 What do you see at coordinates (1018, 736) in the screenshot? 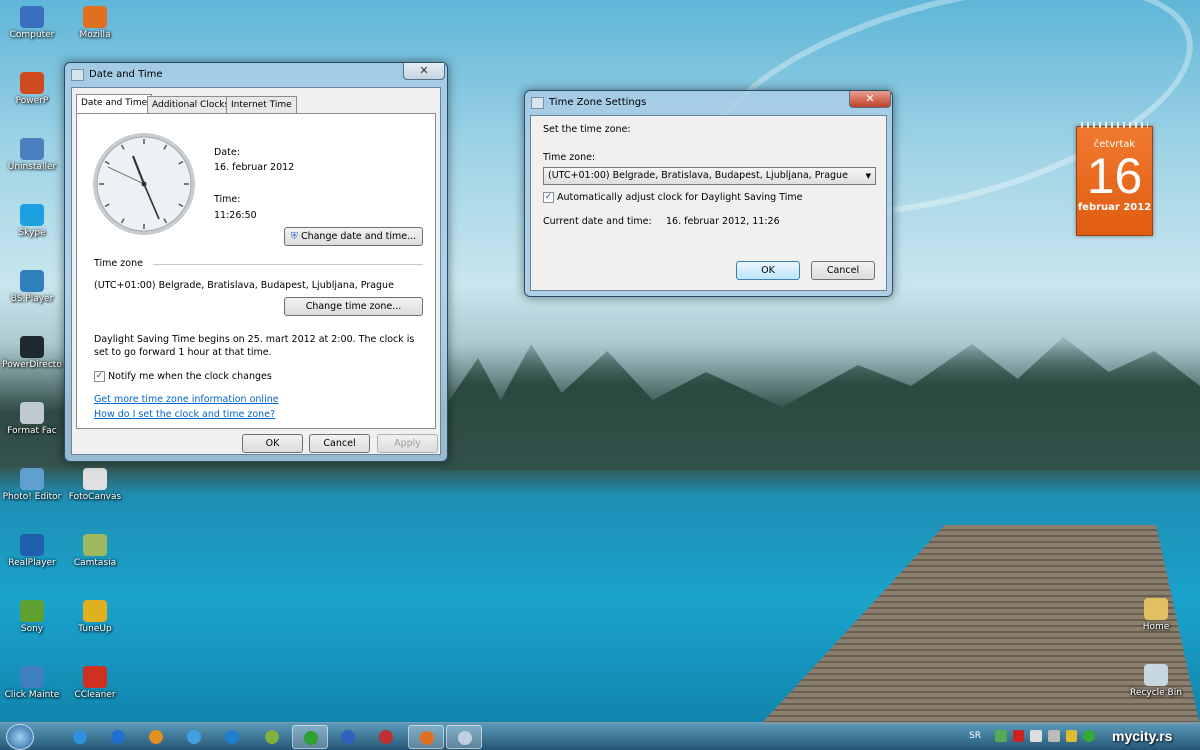
I see `adobe-tray-icon` at bounding box center [1018, 736].